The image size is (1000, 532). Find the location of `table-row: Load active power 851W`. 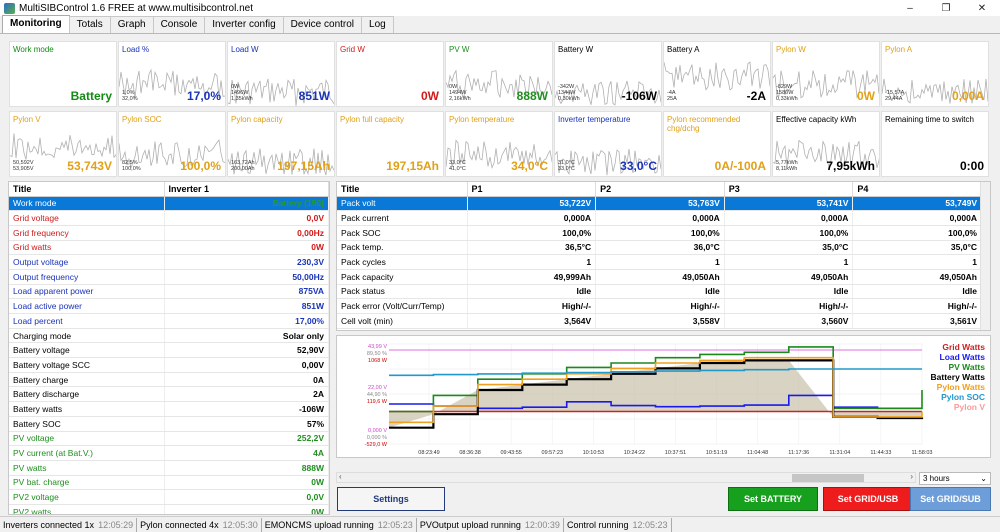

table-row: Load active power 851W is located at coordinates (169, 306).